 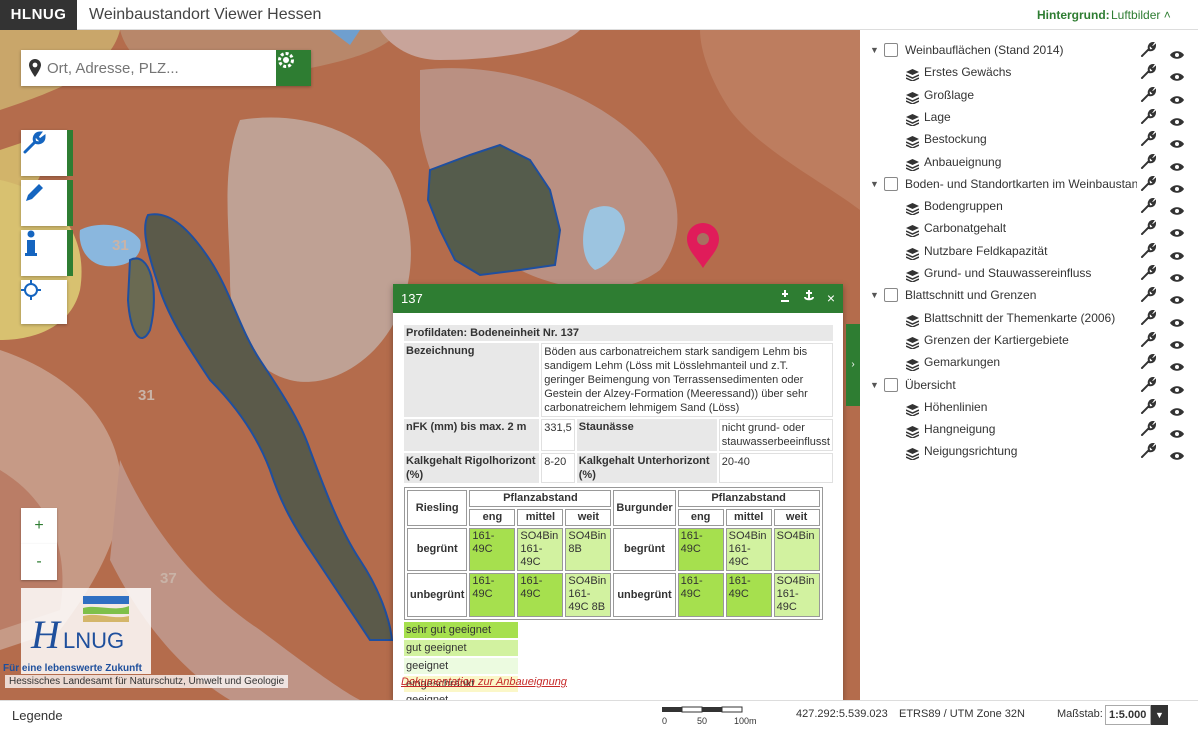 What do you see at coordinates (853, 365) in the screenshot?
I see `panel-toggle-chevron-icon: ›` at bounding box center [853, 365].